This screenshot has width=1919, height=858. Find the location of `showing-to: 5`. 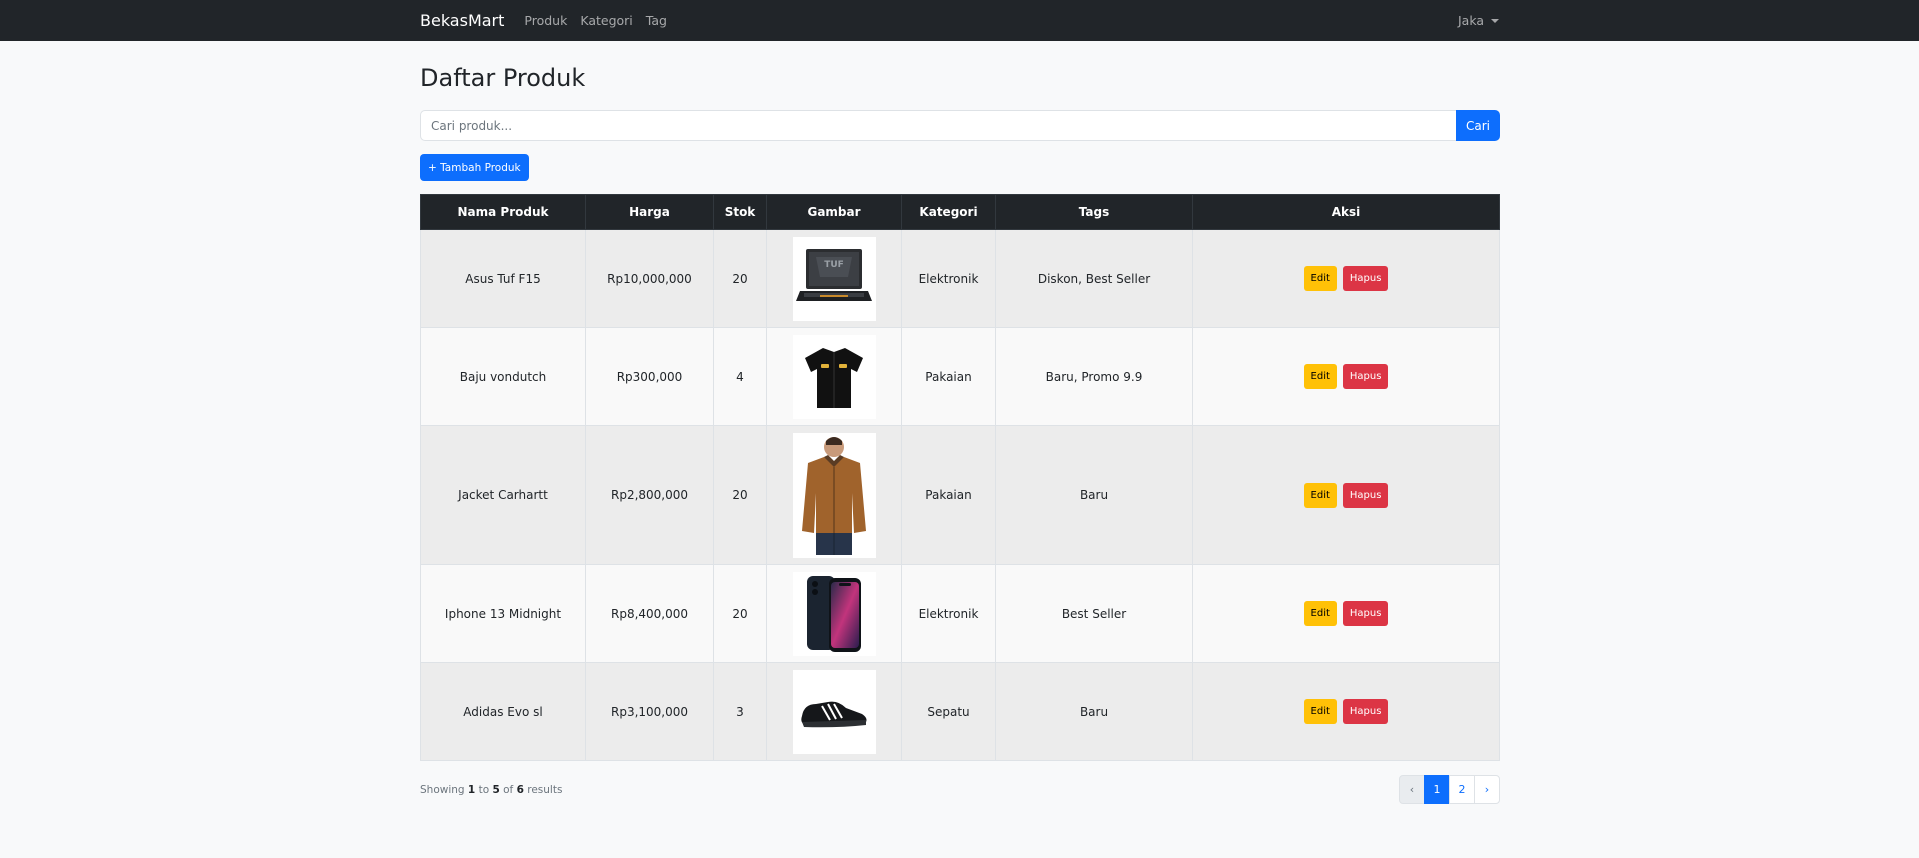

showing-to: 5 is located at coordinates (496, 789).